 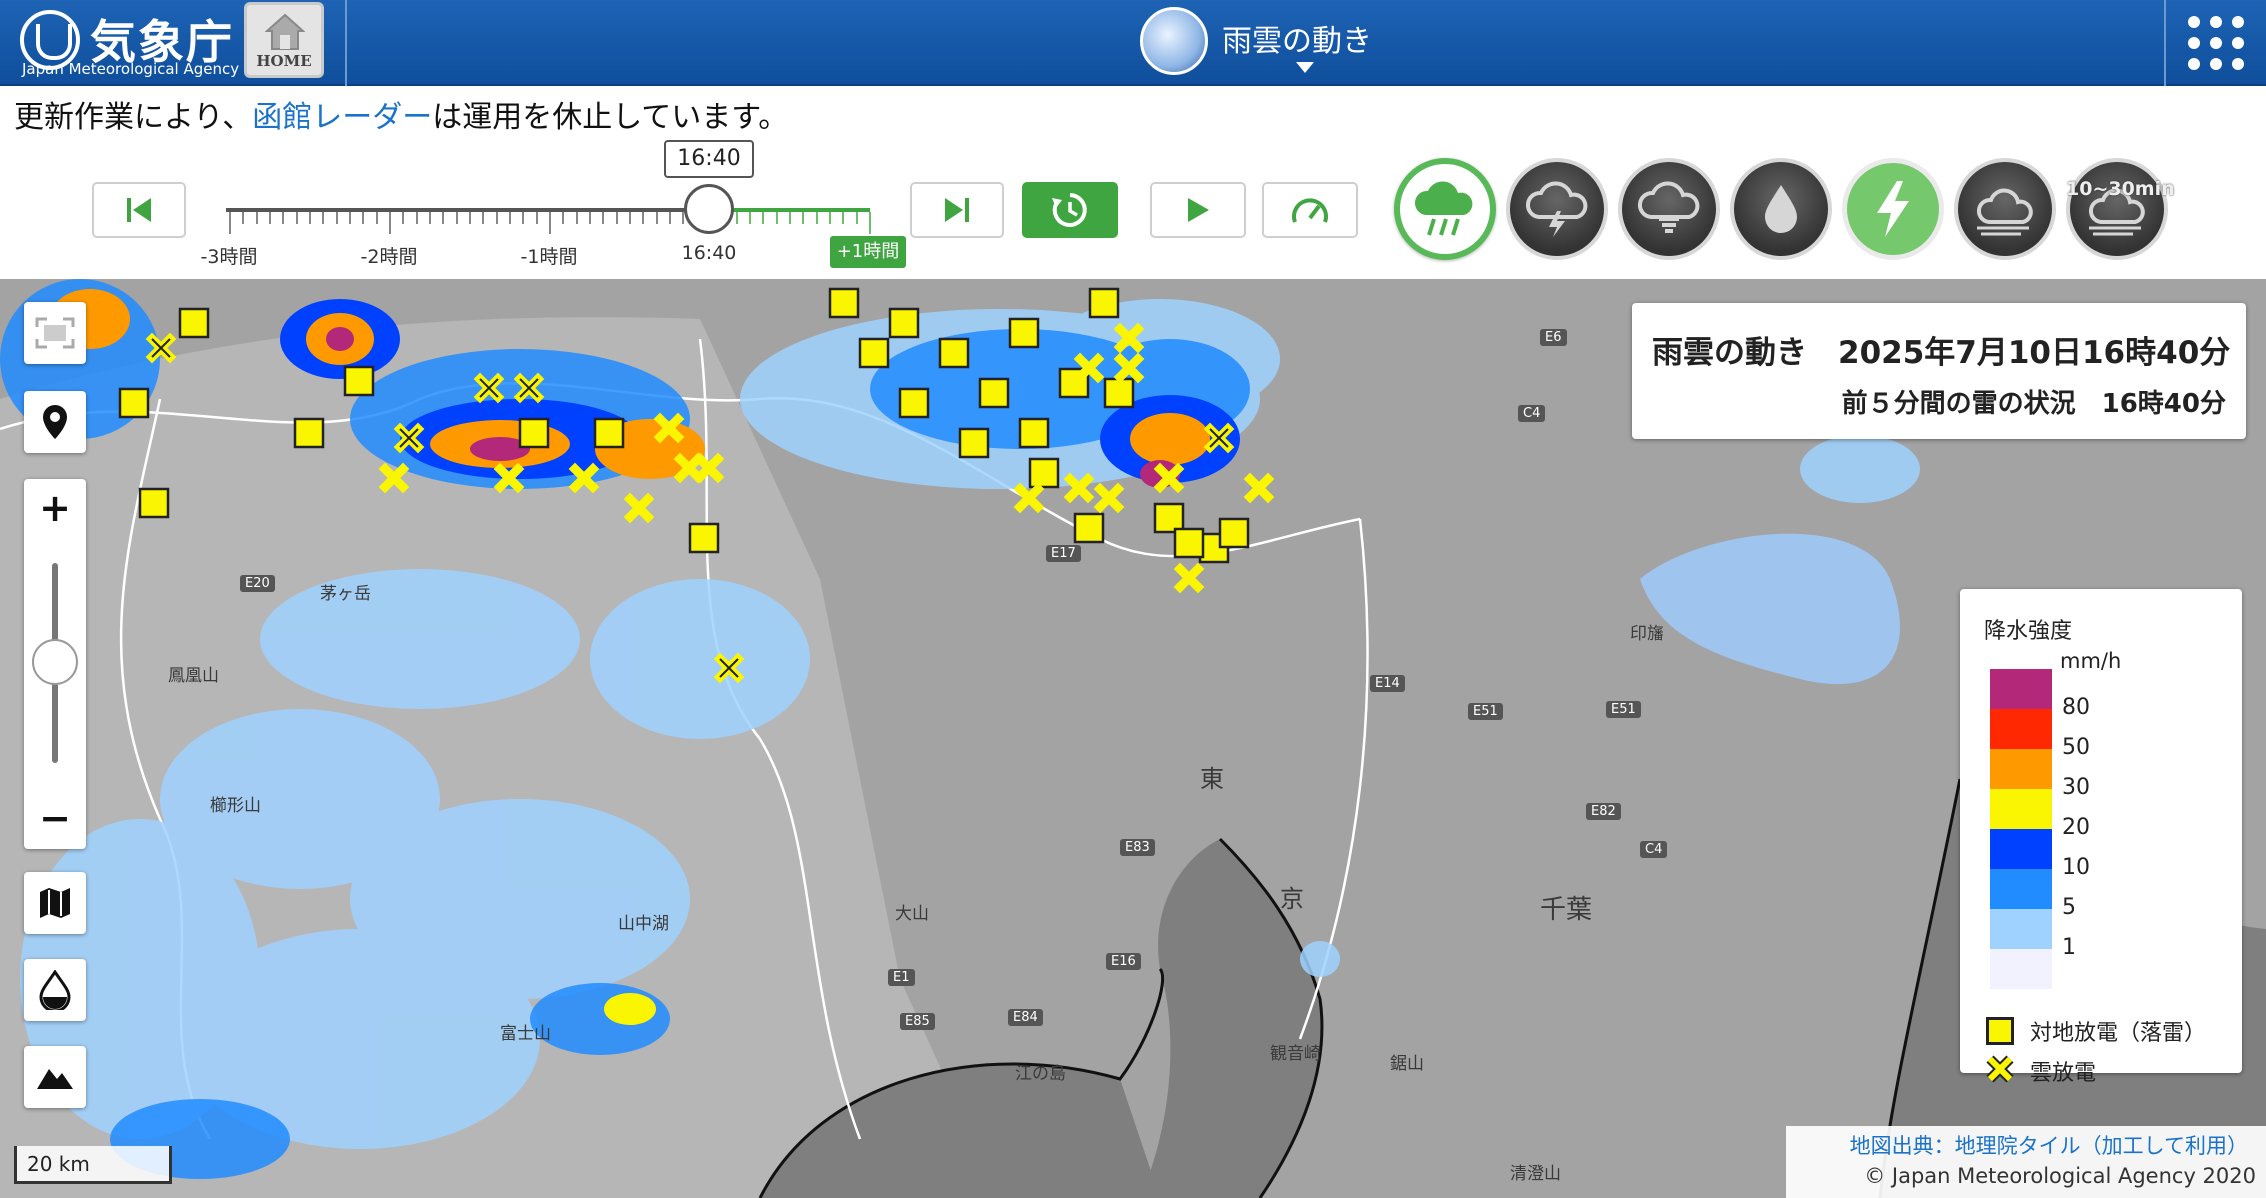 I want to click on legend-mark-label: 雲放電, so click(x=2063, y=1073).